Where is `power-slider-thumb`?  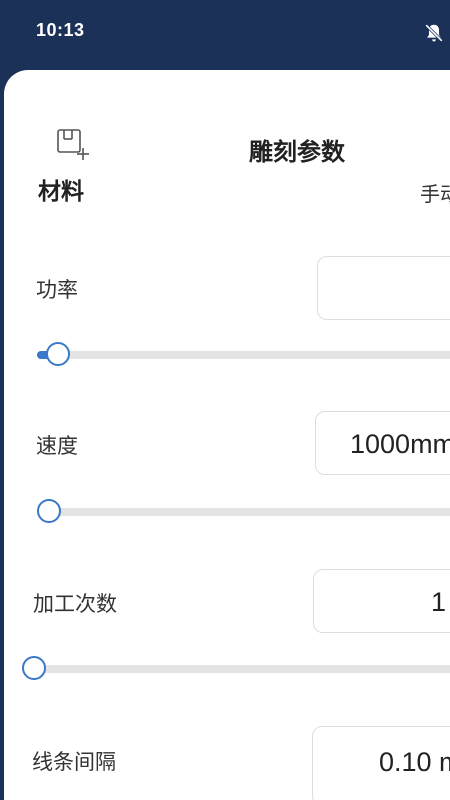 power-slider-thumb is located at coordinates (58, 354).